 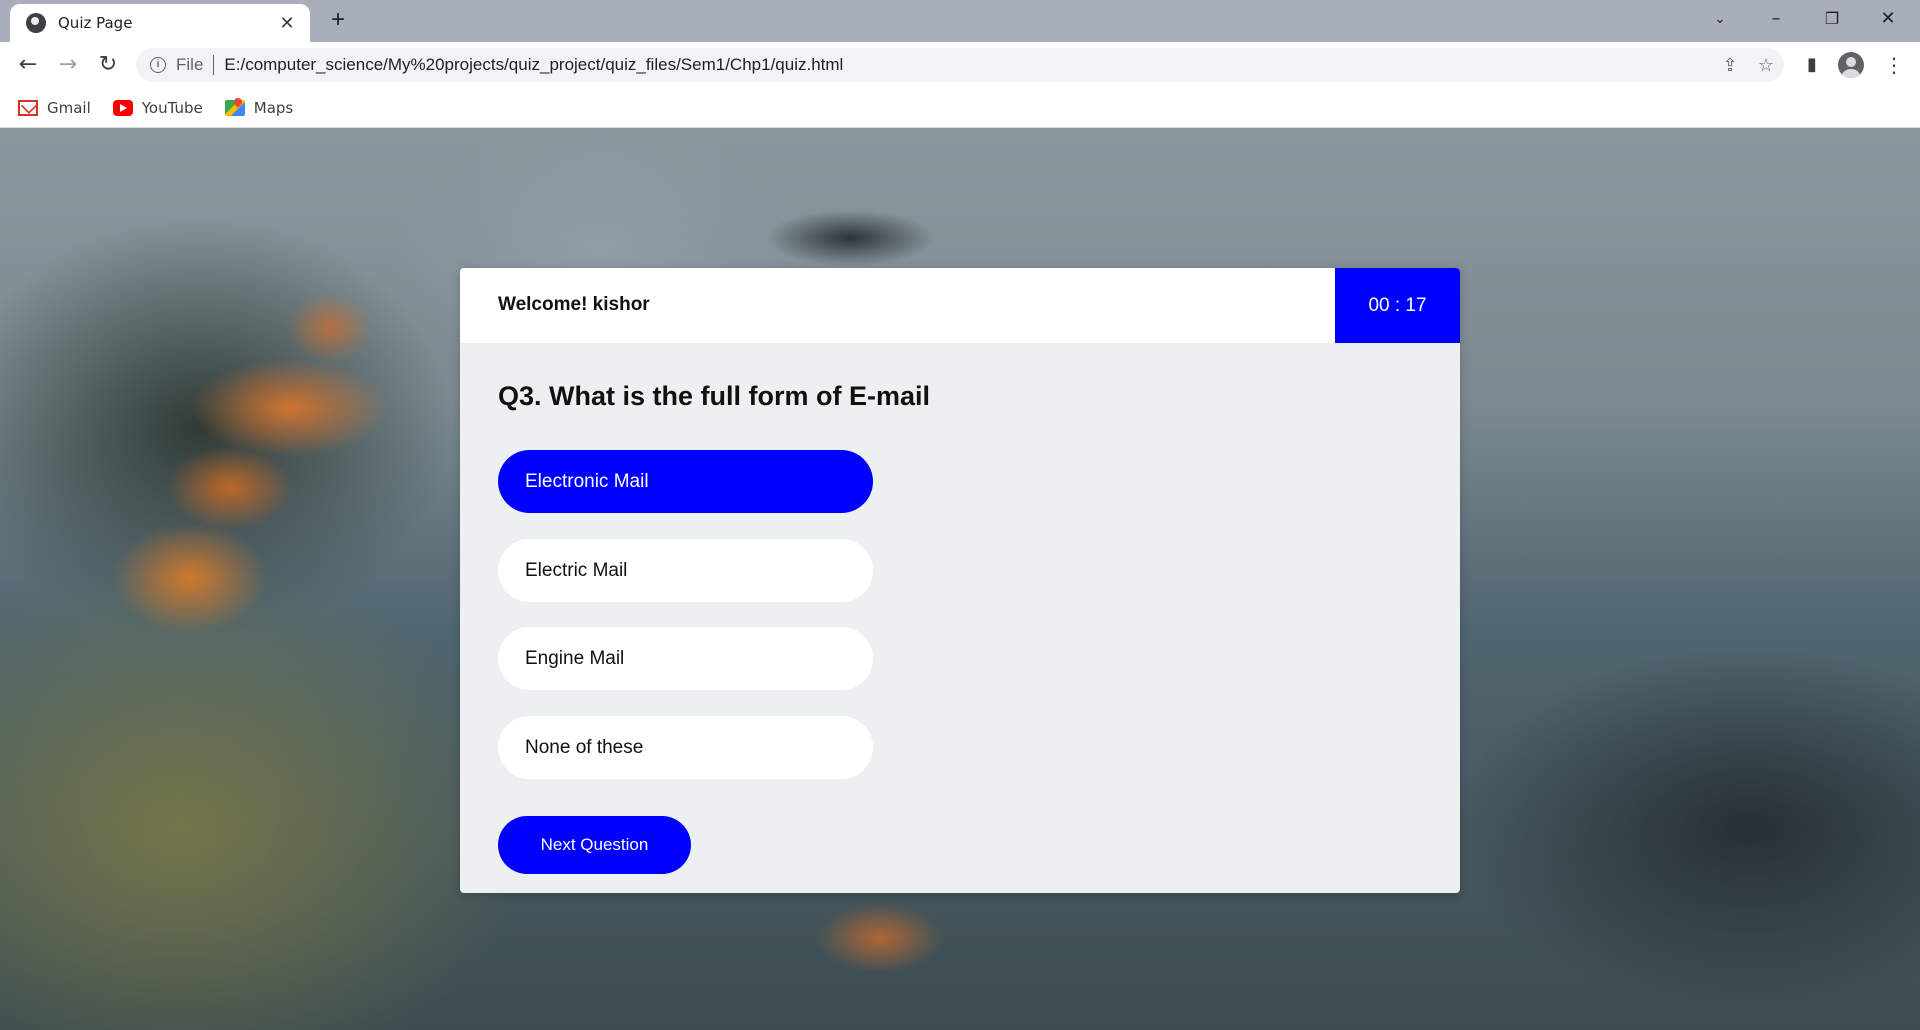 I want to click on maps-icon, so click(x=234, y=107).